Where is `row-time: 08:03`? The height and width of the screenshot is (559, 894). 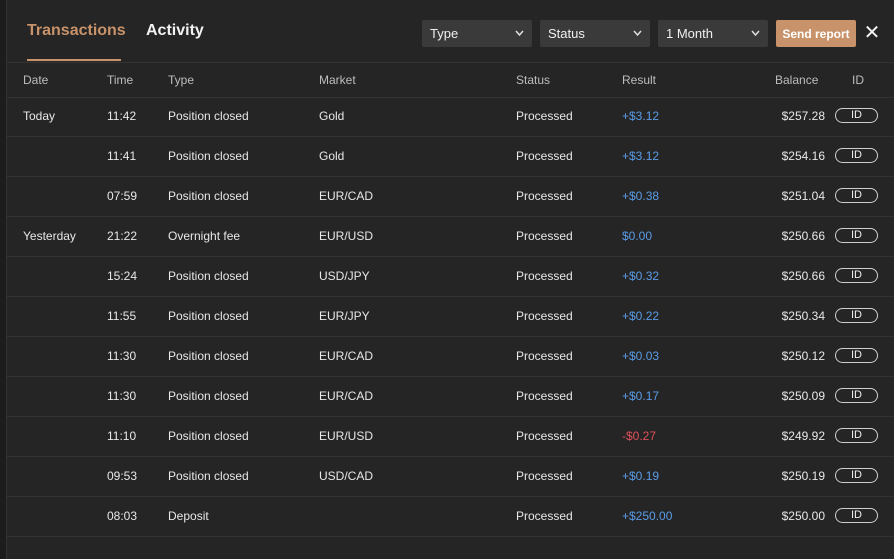
row-time: 08:03 is located at coordinates (122, 516).